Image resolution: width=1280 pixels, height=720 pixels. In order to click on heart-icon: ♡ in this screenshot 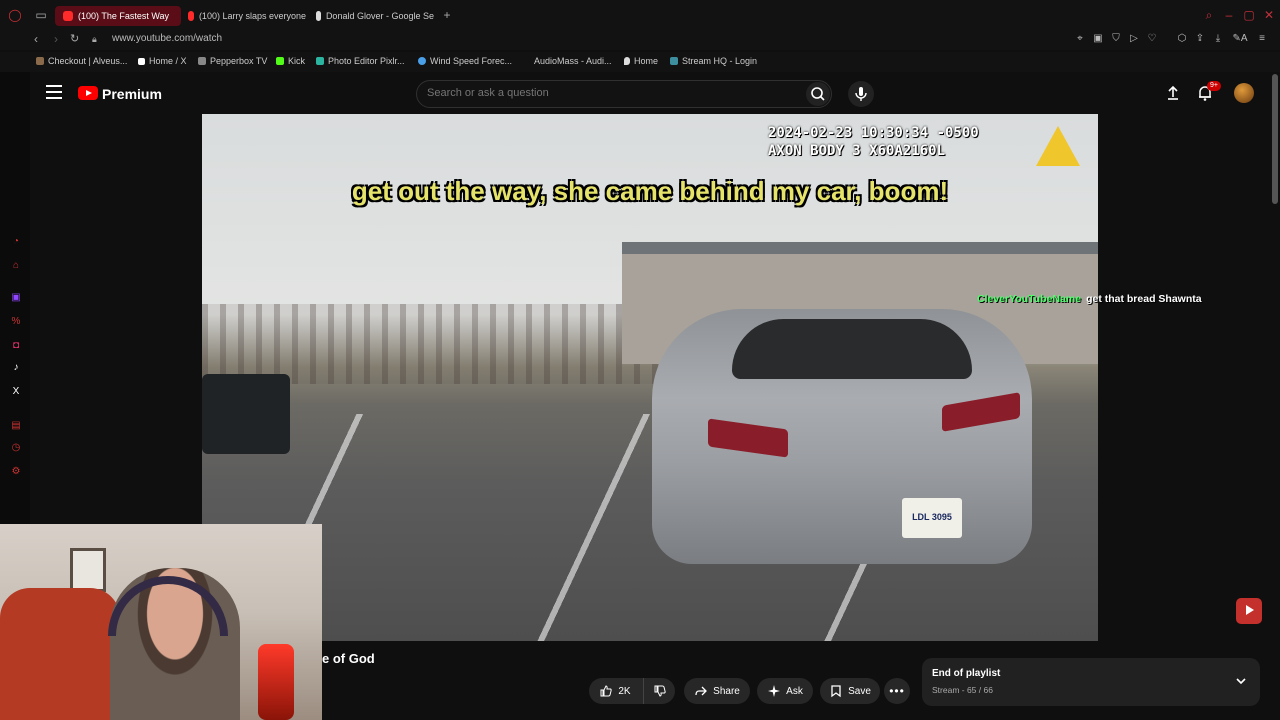, I will do `click(1152, 39)`.